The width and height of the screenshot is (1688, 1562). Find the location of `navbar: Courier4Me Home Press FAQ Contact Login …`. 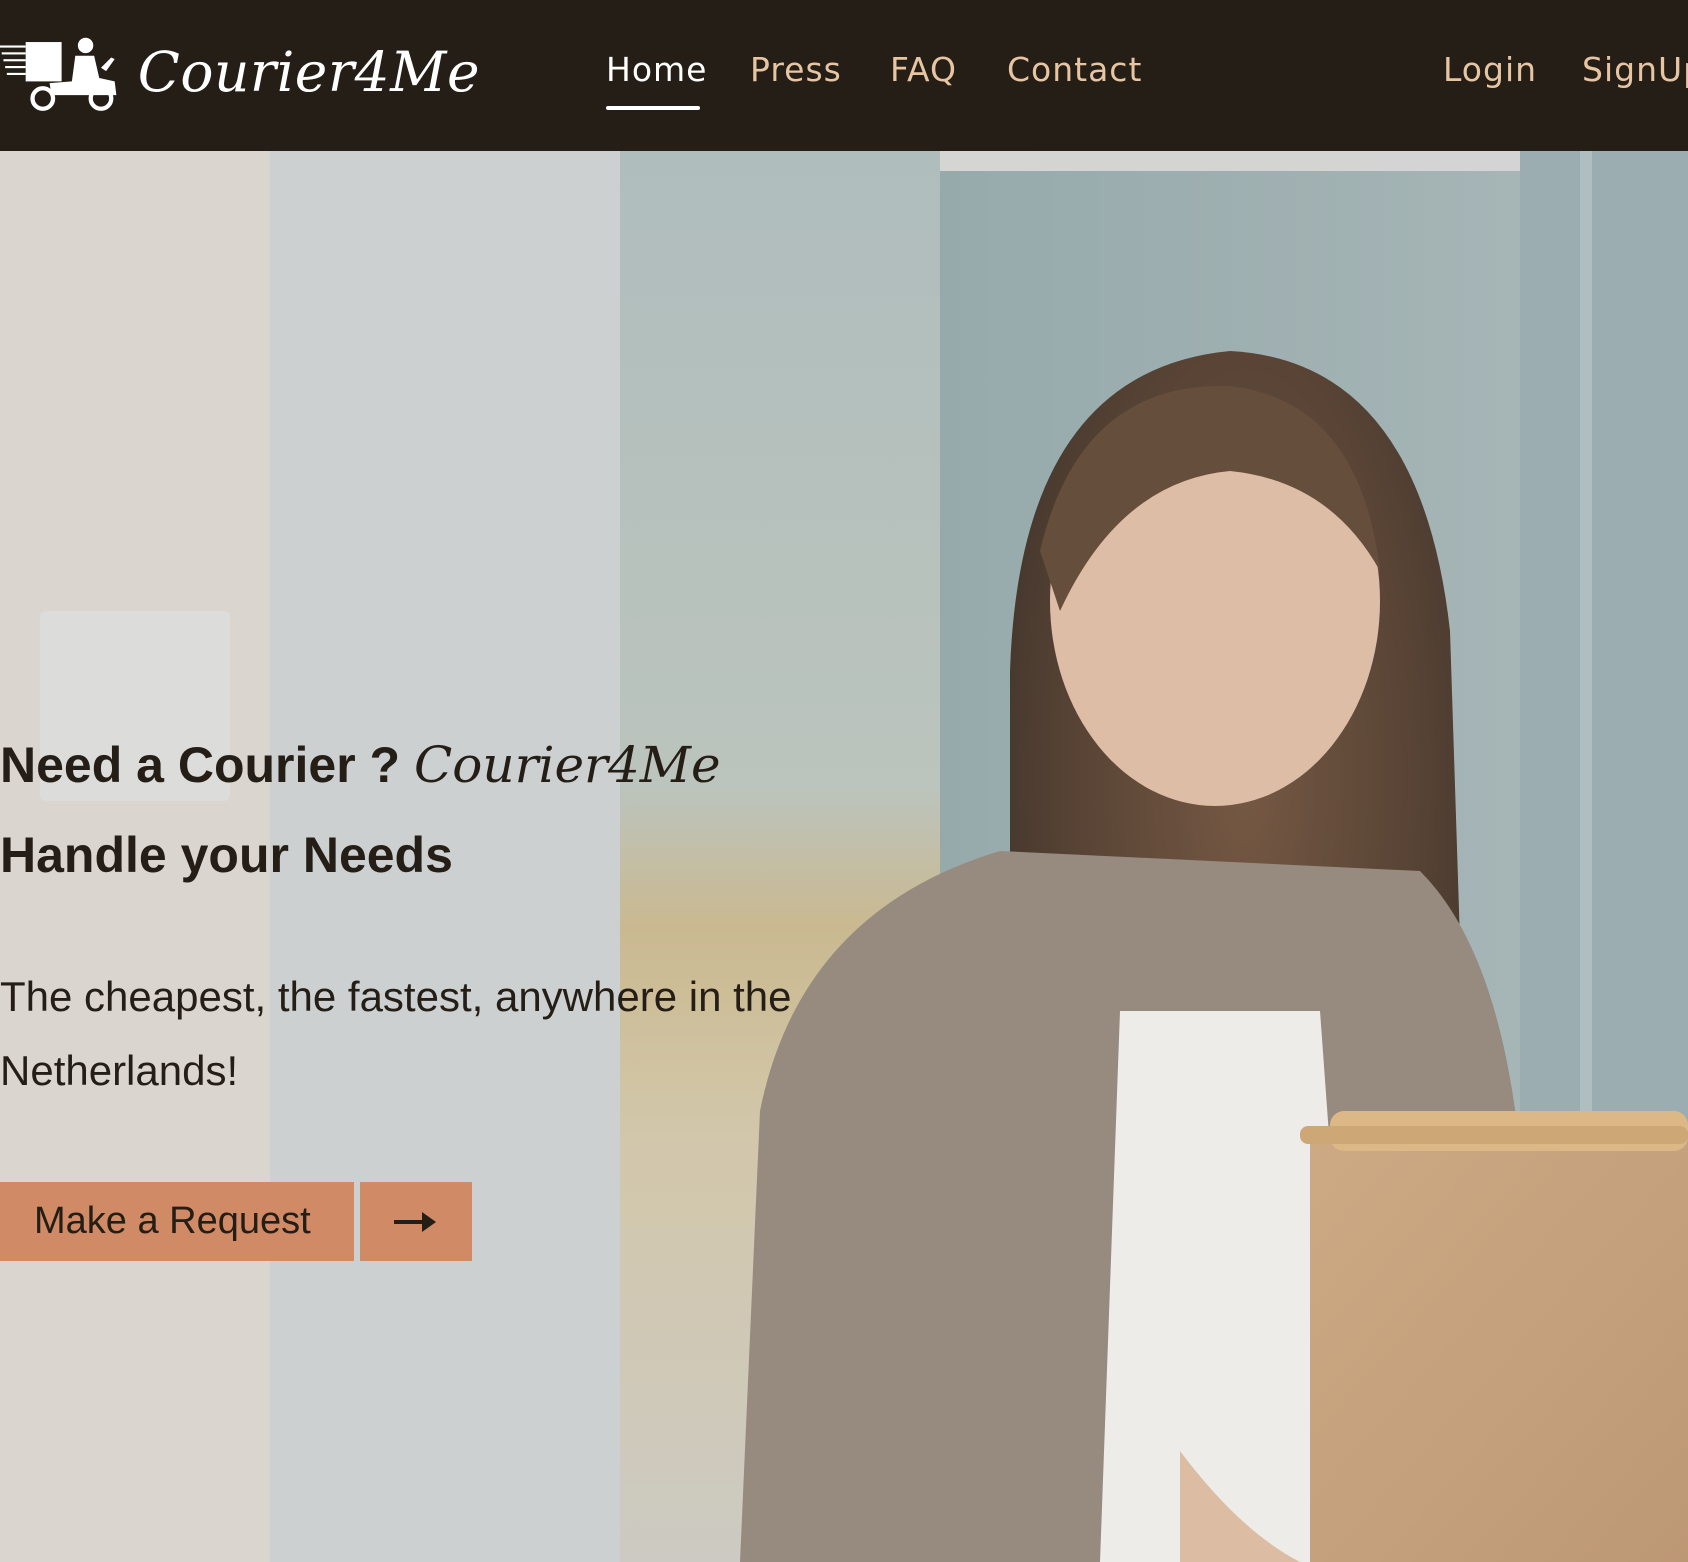

navbar: Courier4Me Home Press FAQ Contact Login … is located at coordinates (844, 75).